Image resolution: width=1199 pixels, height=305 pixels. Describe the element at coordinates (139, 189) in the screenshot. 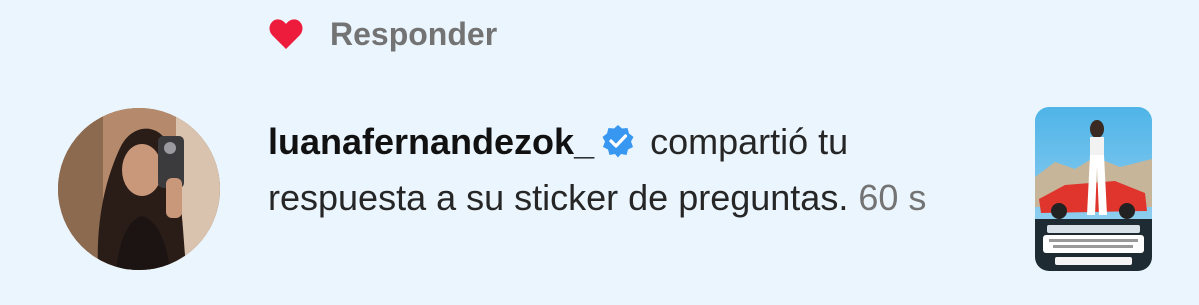

I see `avatar` at that location.